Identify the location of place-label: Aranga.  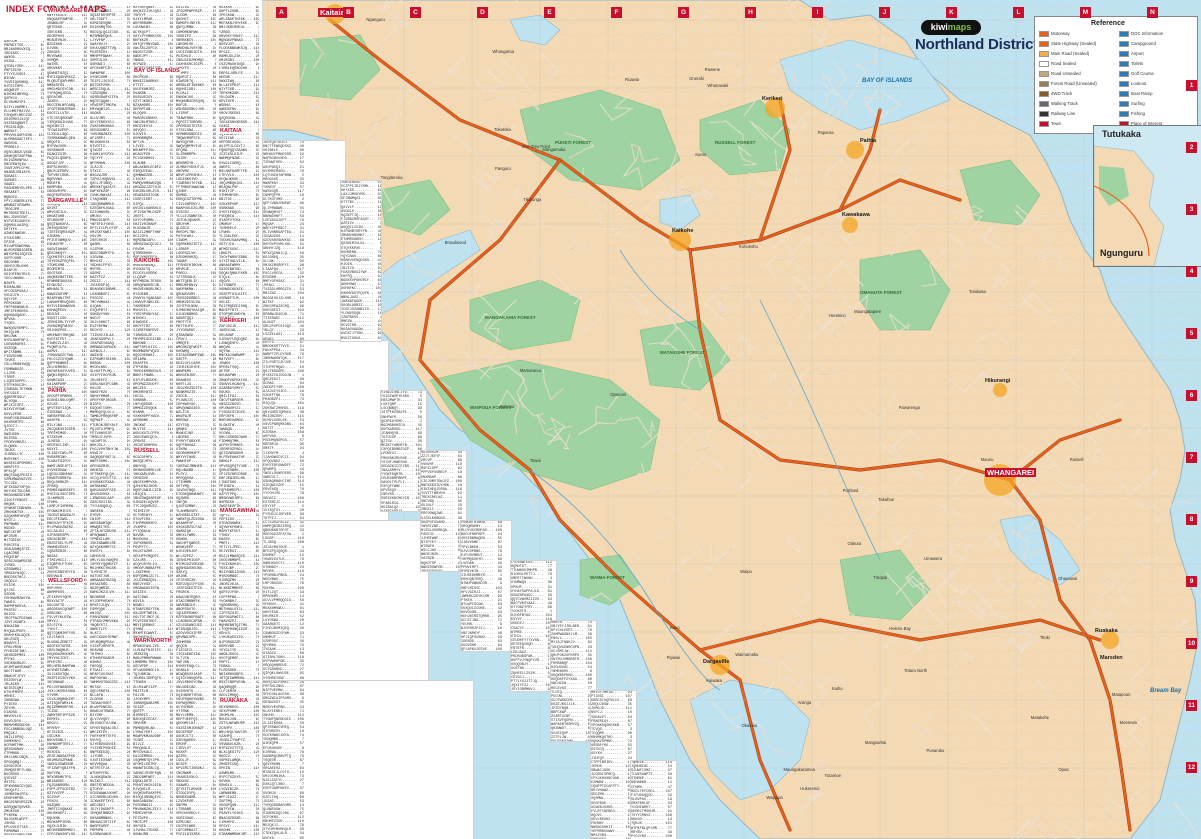
(804, 702).